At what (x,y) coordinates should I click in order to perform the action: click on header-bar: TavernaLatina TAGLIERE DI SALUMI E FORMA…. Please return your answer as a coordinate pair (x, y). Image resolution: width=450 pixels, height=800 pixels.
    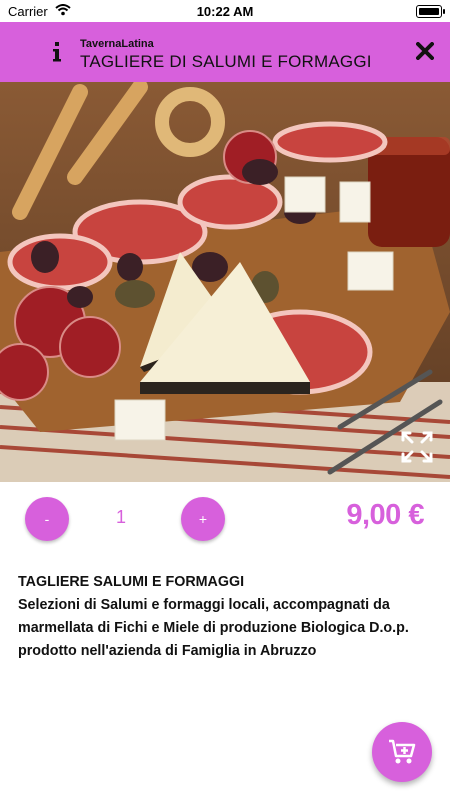
    Looking at the image, I should click on (225, 52).